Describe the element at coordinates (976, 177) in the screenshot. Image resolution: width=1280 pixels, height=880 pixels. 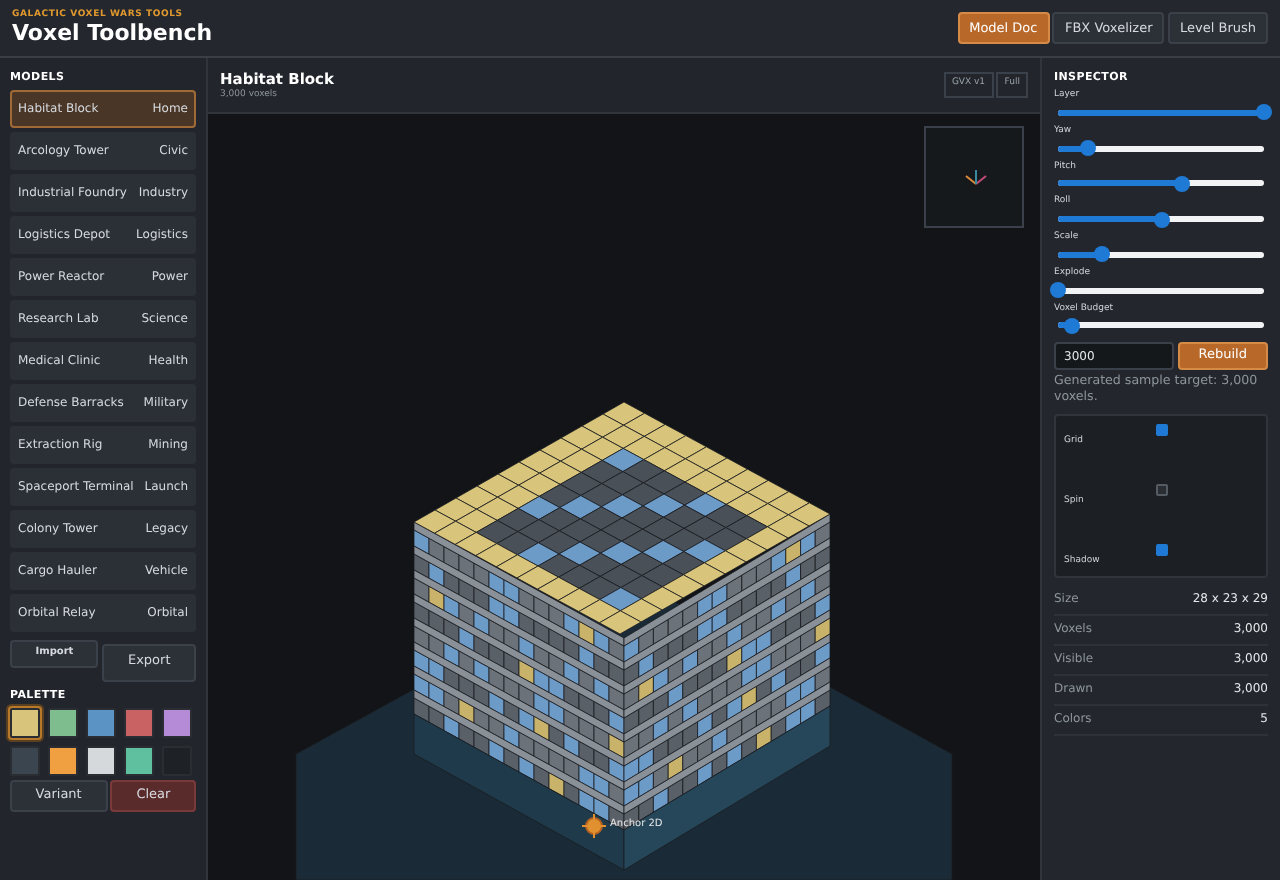
I see `axis-gizmo-icon` at that location.